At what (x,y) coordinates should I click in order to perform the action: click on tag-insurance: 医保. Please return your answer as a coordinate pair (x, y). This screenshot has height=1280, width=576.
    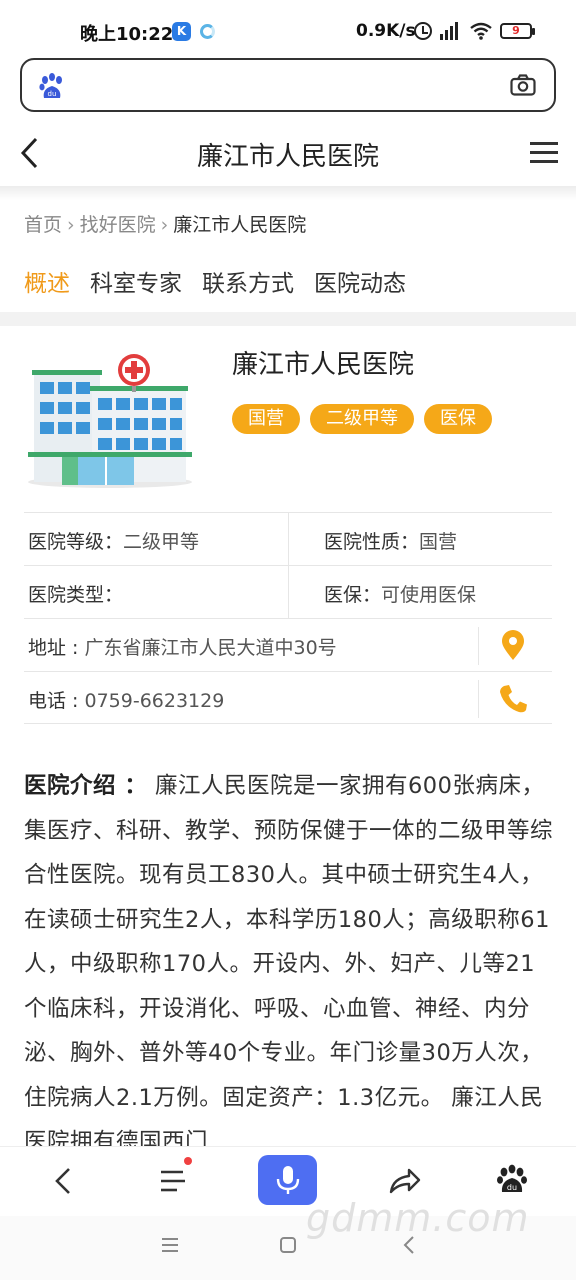
    Looking at the image, I should click on (458, 419).